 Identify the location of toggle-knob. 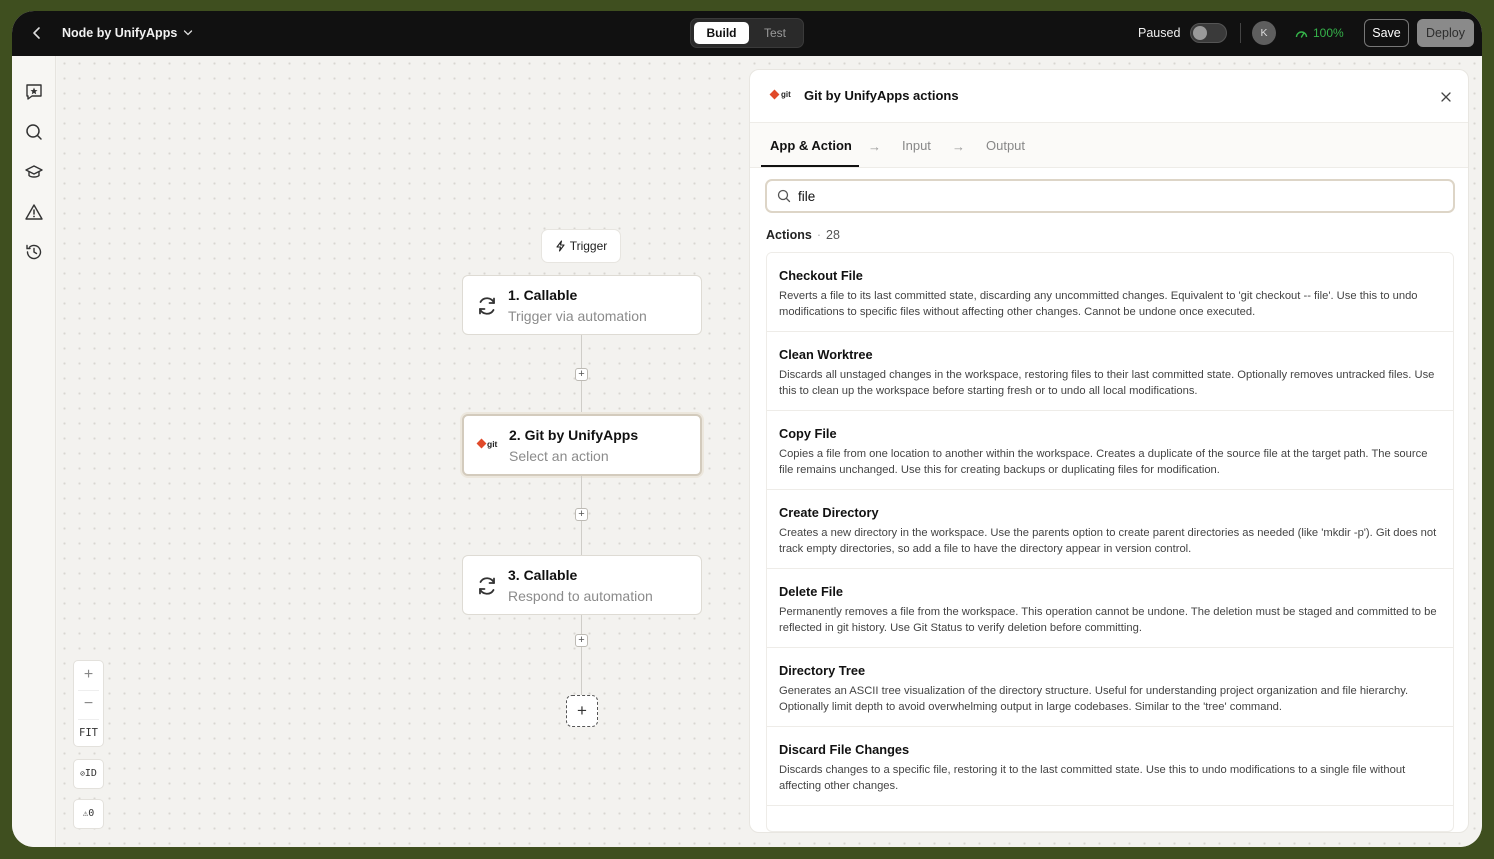
(1200, 33).